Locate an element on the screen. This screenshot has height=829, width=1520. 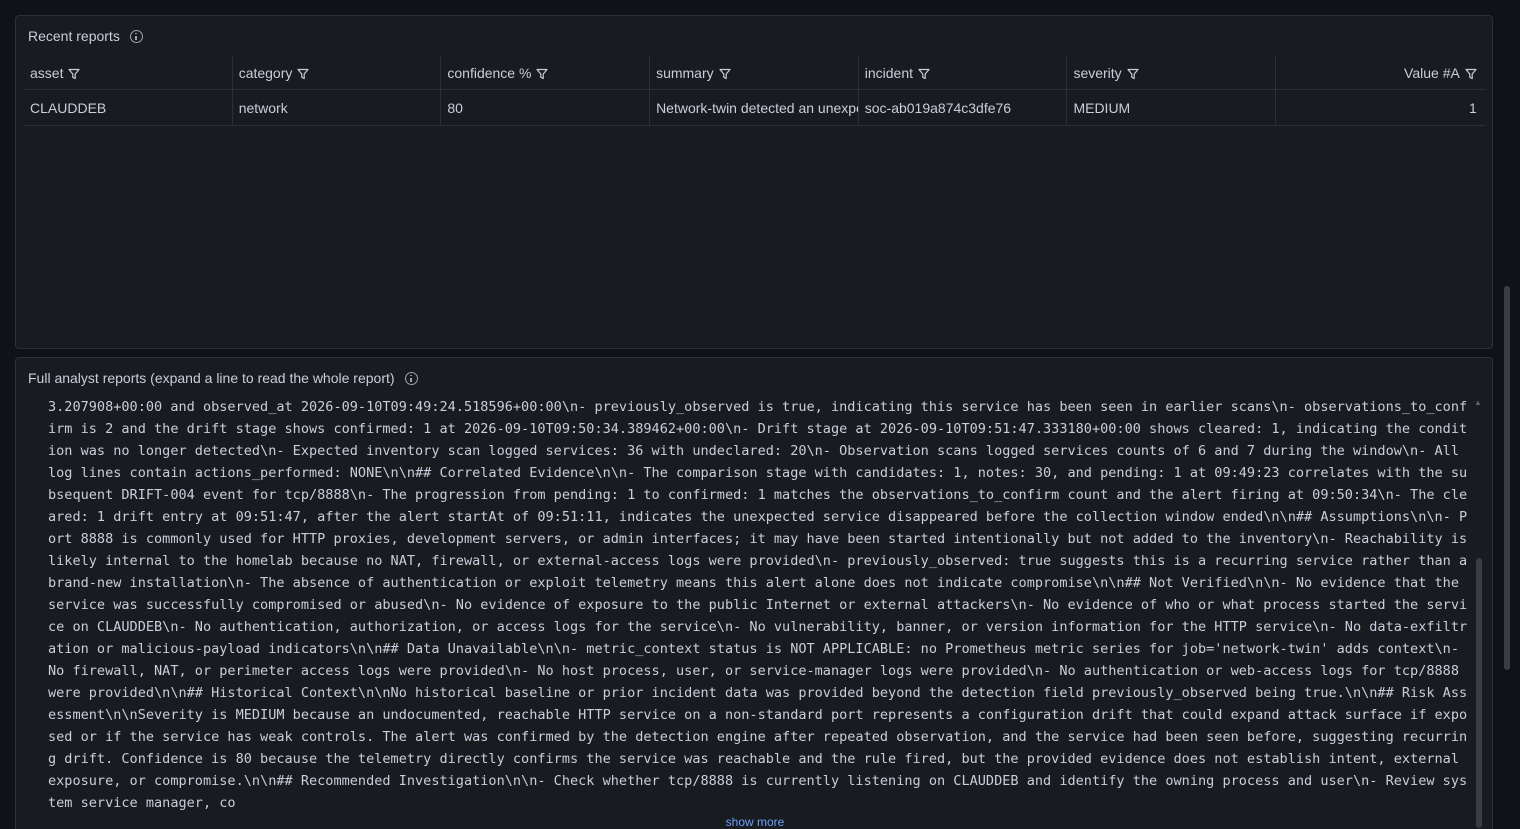
column-header-label: severity is located at coordinates (1097, 72).